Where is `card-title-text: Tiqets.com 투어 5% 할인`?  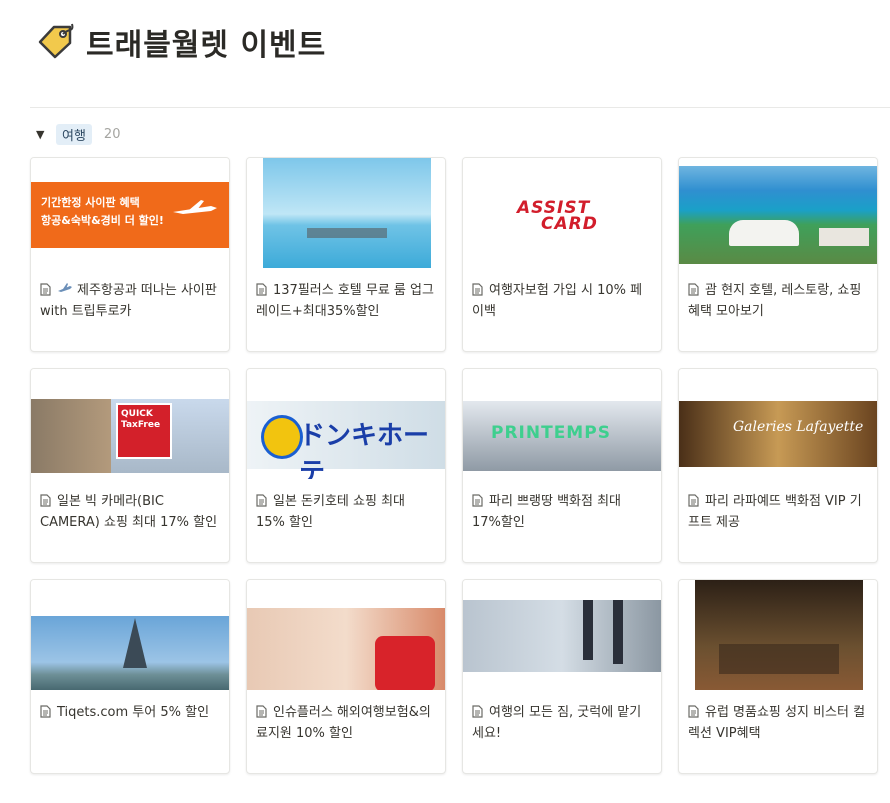 card-title-text: Tiqets.com 투어 5% 할인 is located at coordinates (133, 712).